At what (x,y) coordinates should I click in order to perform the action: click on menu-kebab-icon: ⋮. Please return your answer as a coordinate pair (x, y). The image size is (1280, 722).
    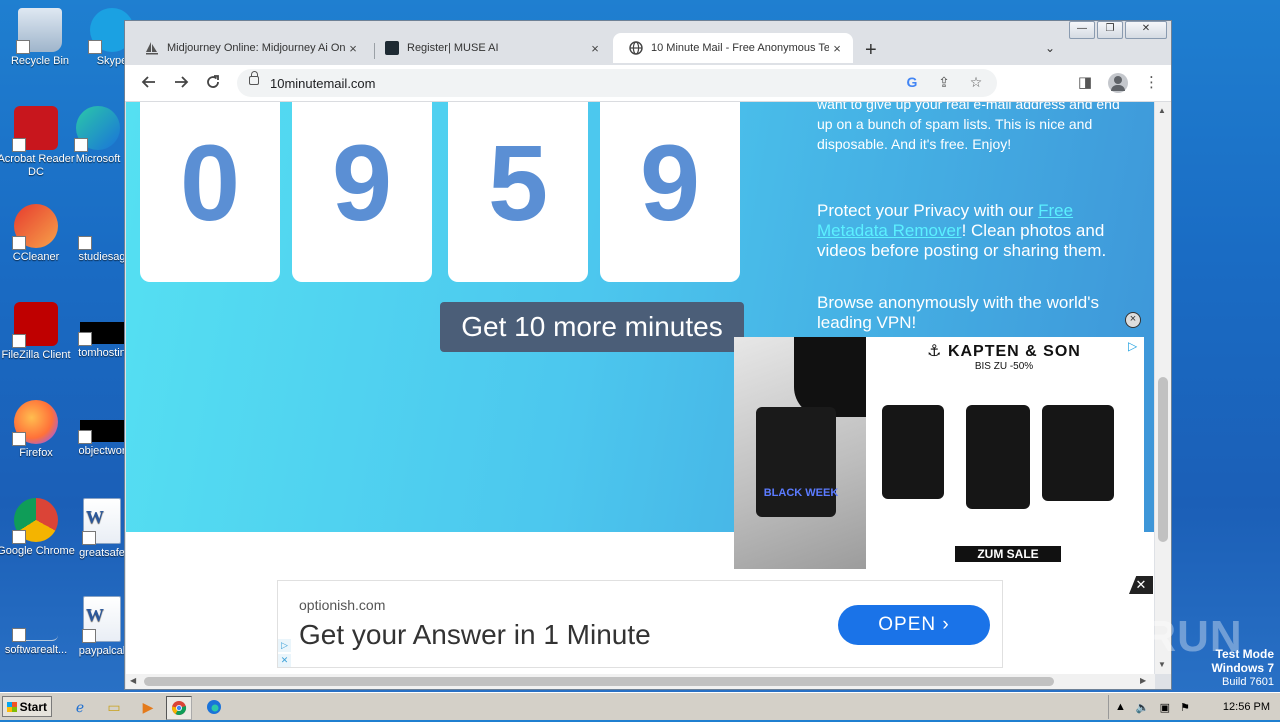
    Looking at the image, I should click on (1151, 83).